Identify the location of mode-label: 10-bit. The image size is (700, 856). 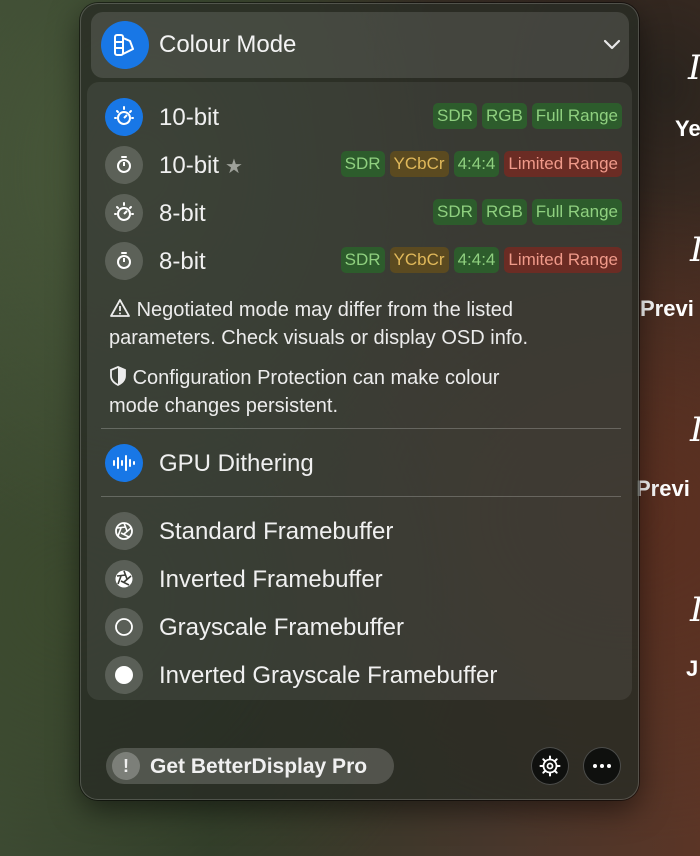
(189, 117).